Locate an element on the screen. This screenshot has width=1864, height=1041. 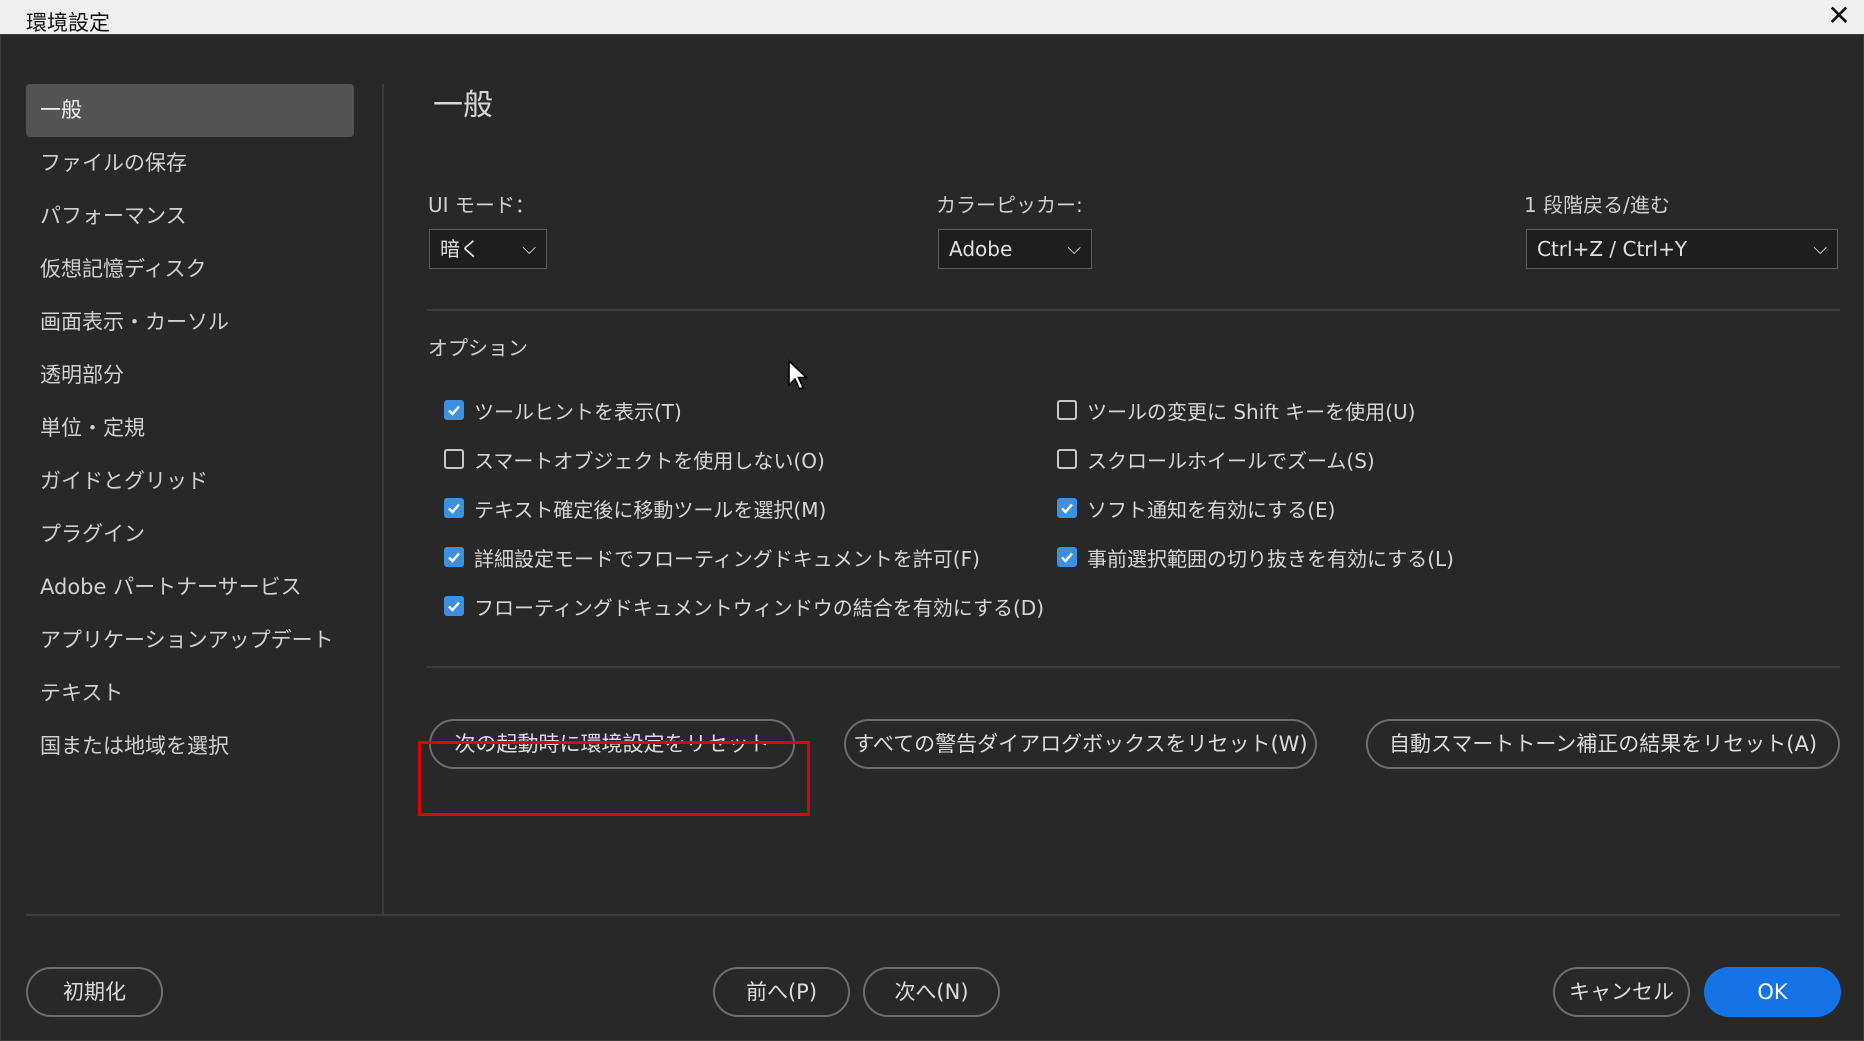
sidebar-item-units-rulers: 単位・定規 is located at coordinates (190, 428).